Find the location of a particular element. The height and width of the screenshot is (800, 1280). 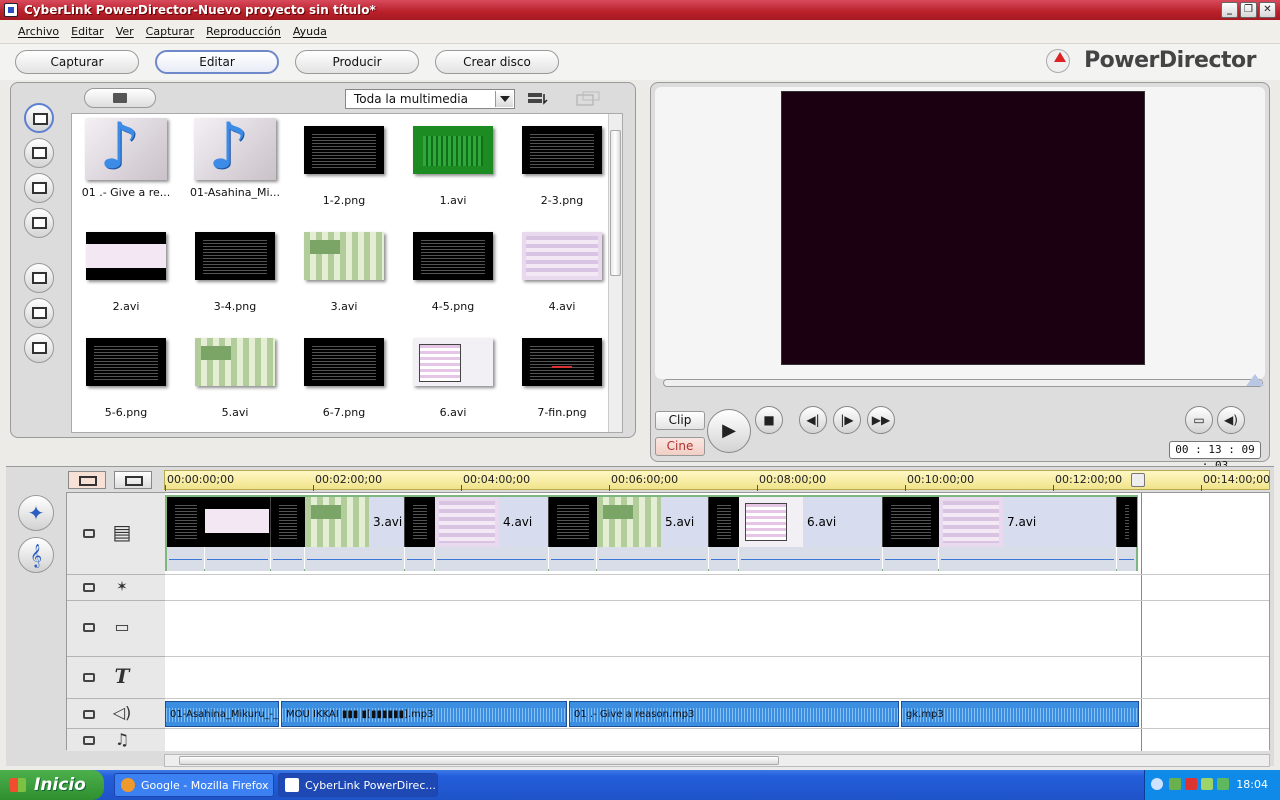

movie-mode-button: Cine is located at coordinates (680, 446).